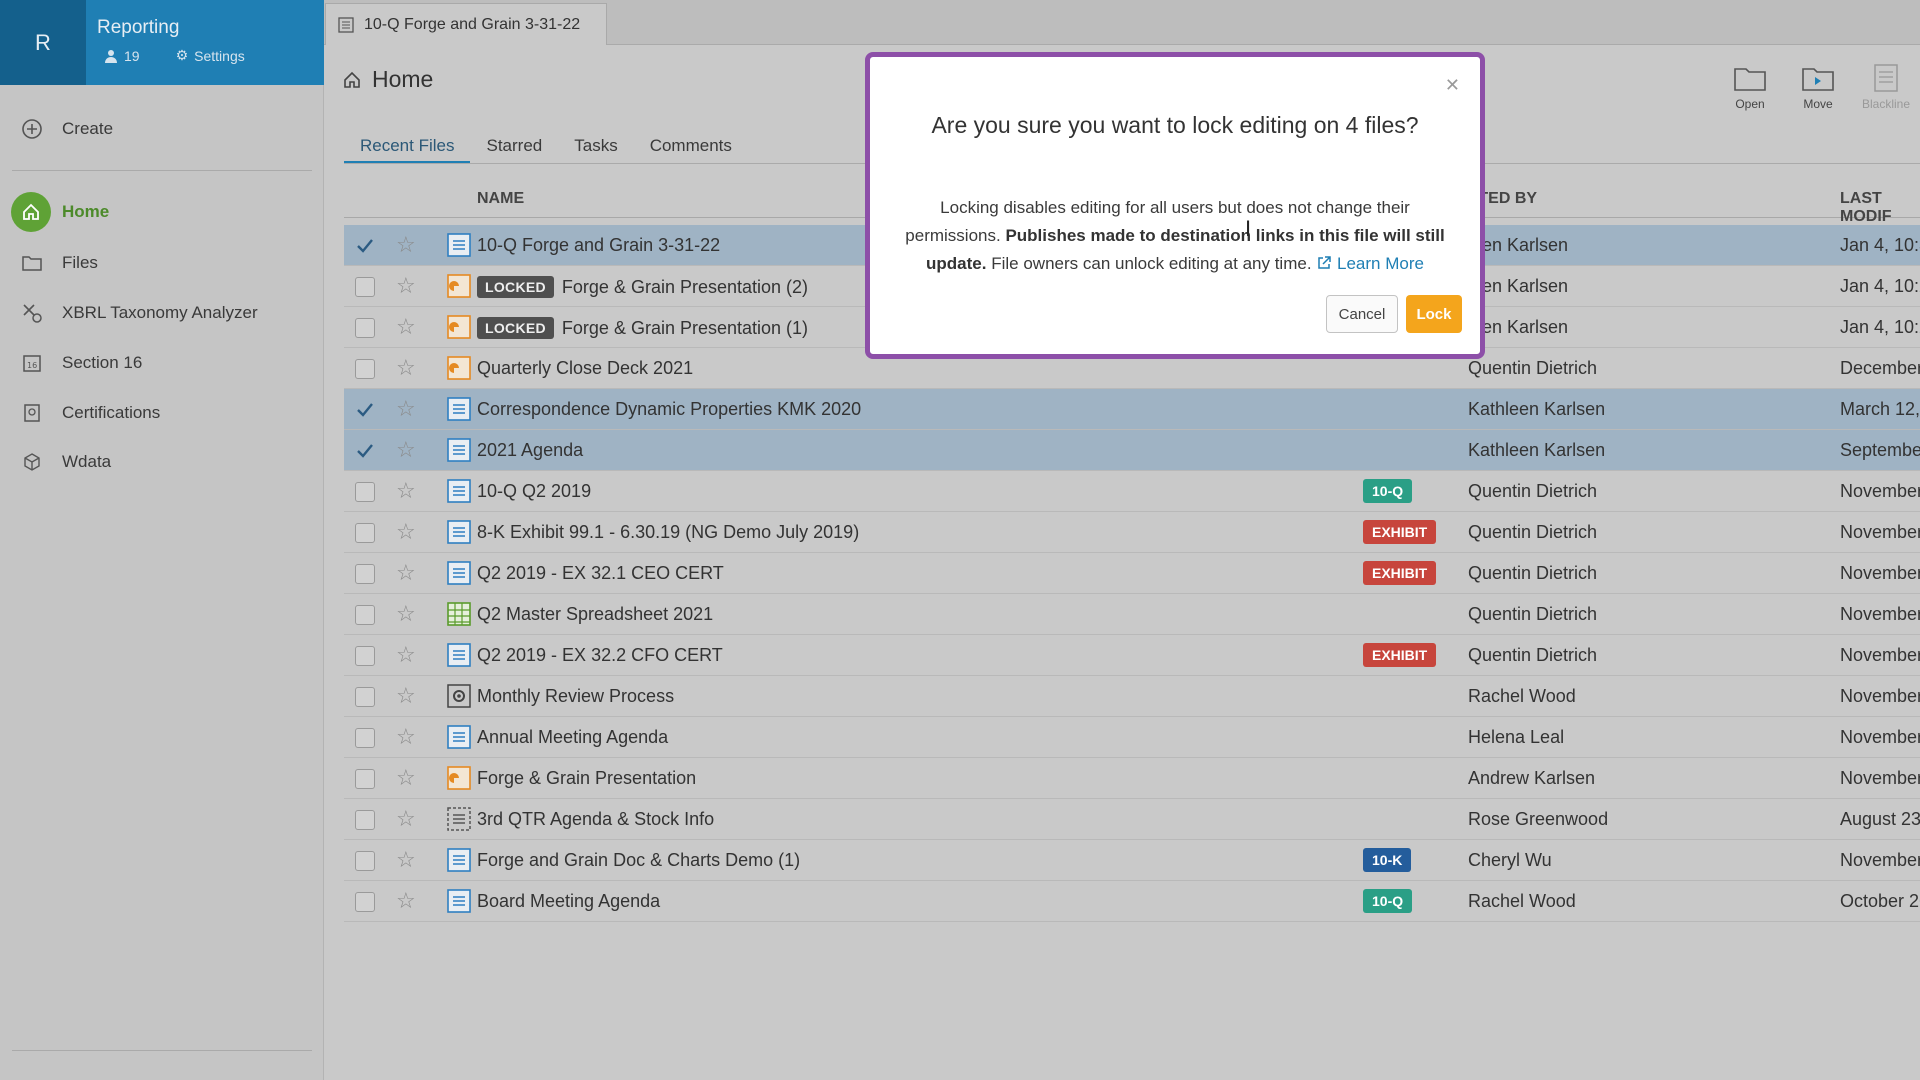  I want to click on file-name-text: 10-Q Forge and Grain 3-31-22, so click(599, 245).